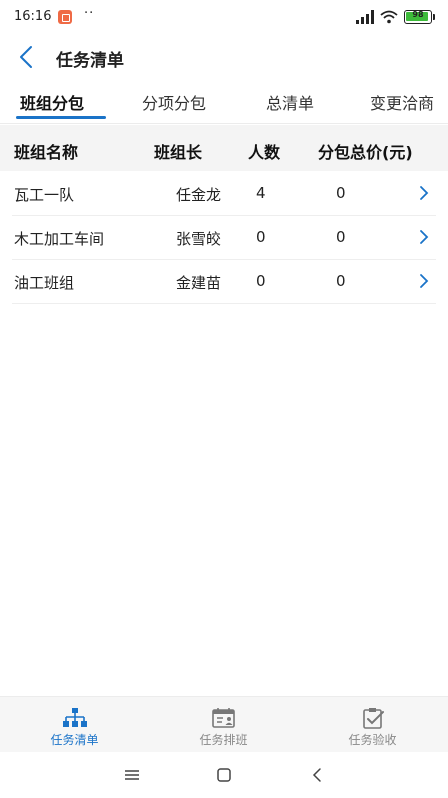 This screenshot has width=448, height=798. What do you see at coordinates (65, 17) in the screenshot?
I see `app-notification-icon` at bounding box center [65, 17].